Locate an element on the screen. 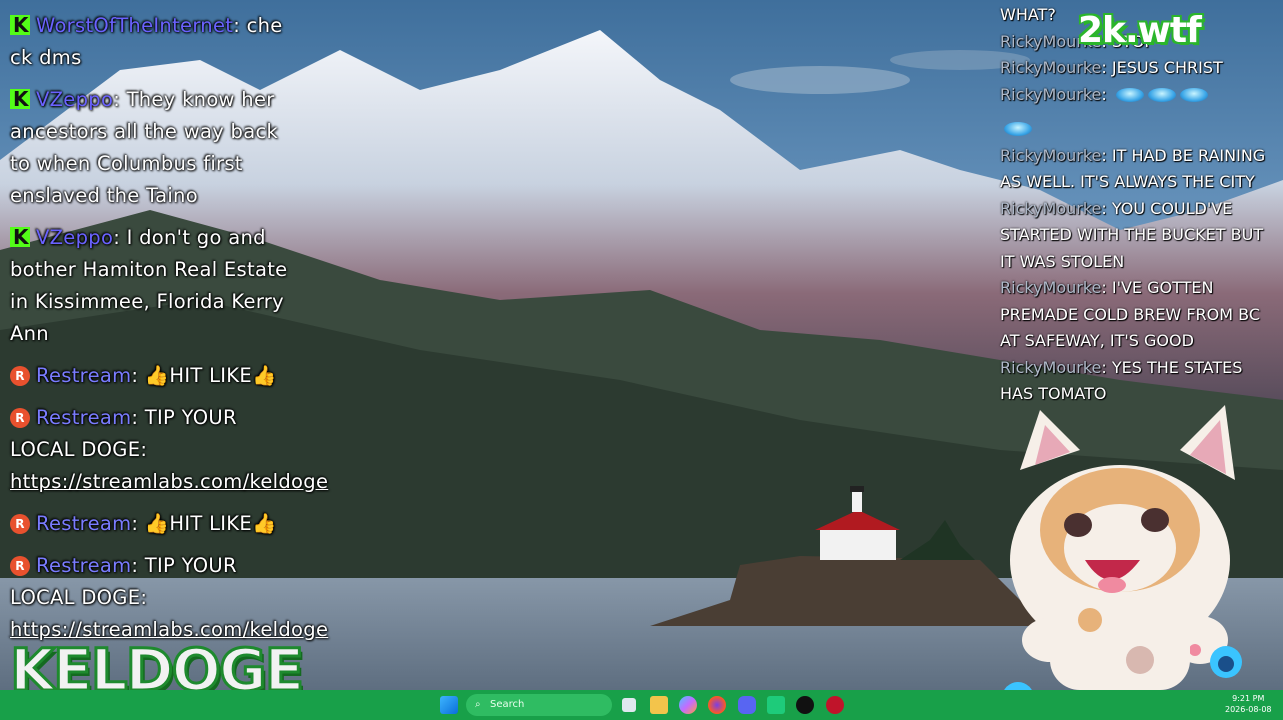 This screenshot has width=1283, height=720. clock-date: 2026-08-08 is located at coordinates (1248, 709).